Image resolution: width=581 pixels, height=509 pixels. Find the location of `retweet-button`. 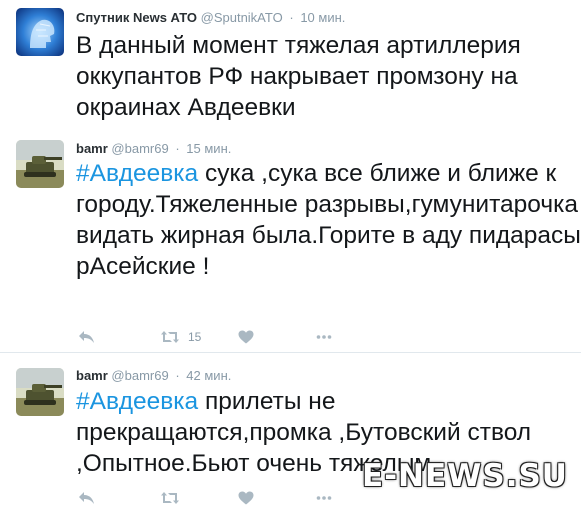

retweet-button is located at coordinates (170, 498).